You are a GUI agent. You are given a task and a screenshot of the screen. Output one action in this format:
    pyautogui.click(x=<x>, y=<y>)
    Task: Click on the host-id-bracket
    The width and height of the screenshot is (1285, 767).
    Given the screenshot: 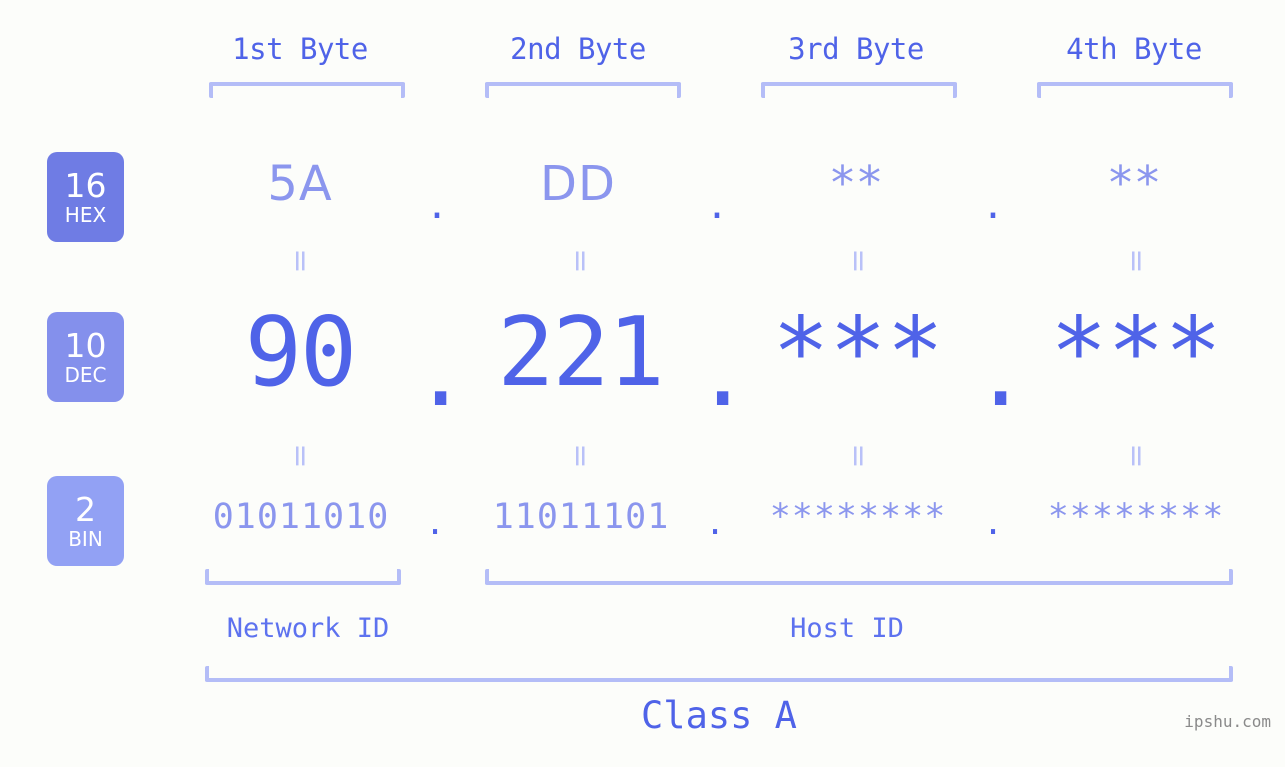 What is the action you would take?
    pyautogui.click(x=859, y=577)
    